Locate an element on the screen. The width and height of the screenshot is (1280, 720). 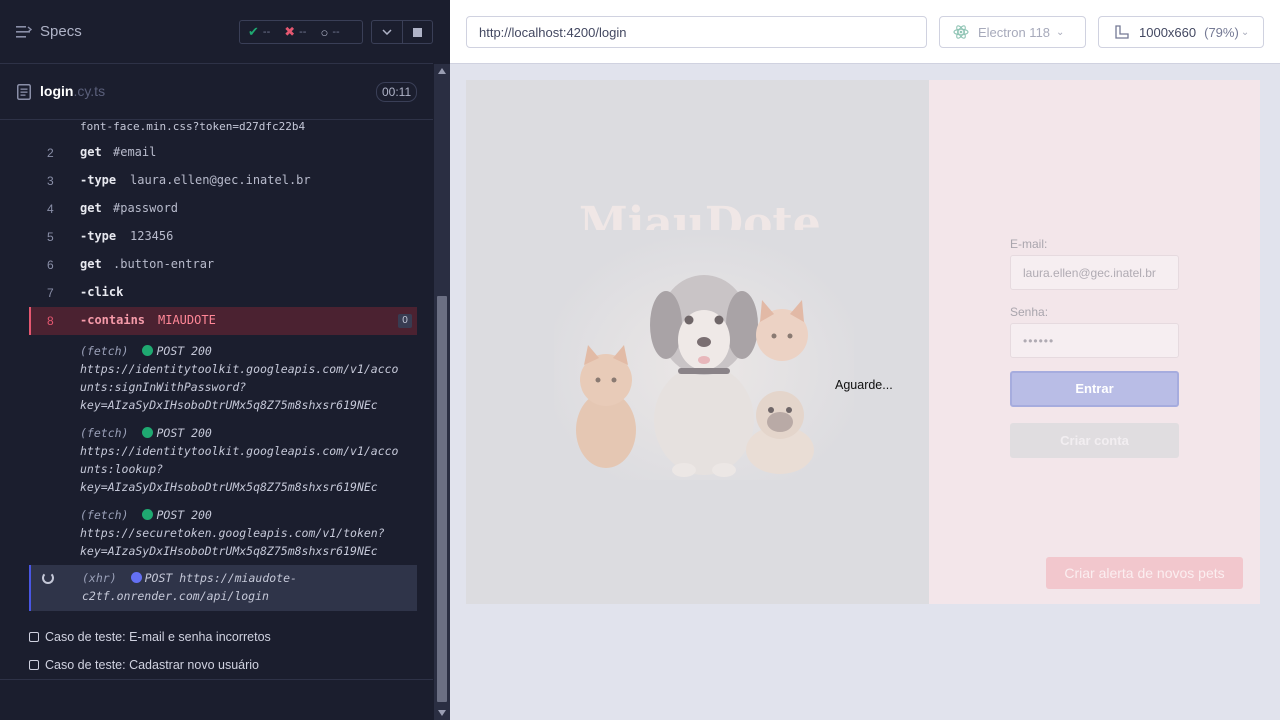
email-field: laura.ellen@gec.inatel.br is located at coordinates (1094, 272).